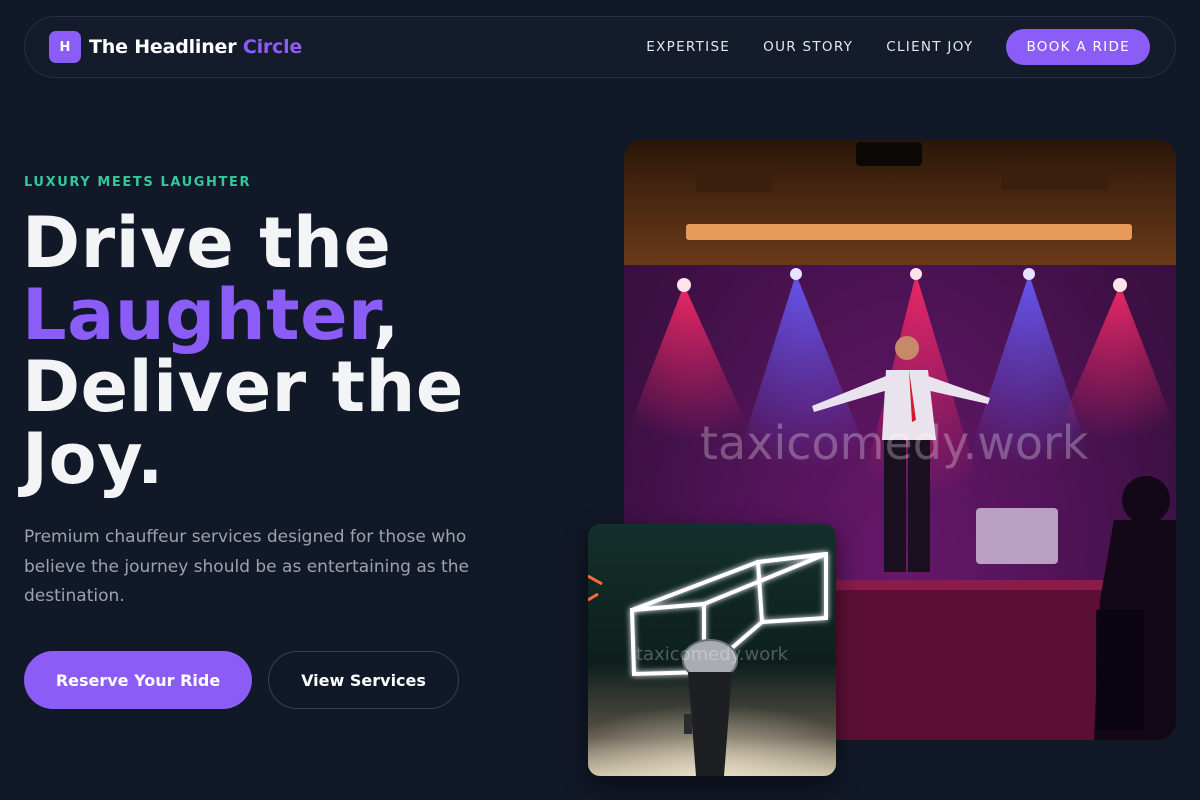 The image size is (1200, 800). I want to click on nav-link-expertise: EXPERTISE, so click(688, 47).